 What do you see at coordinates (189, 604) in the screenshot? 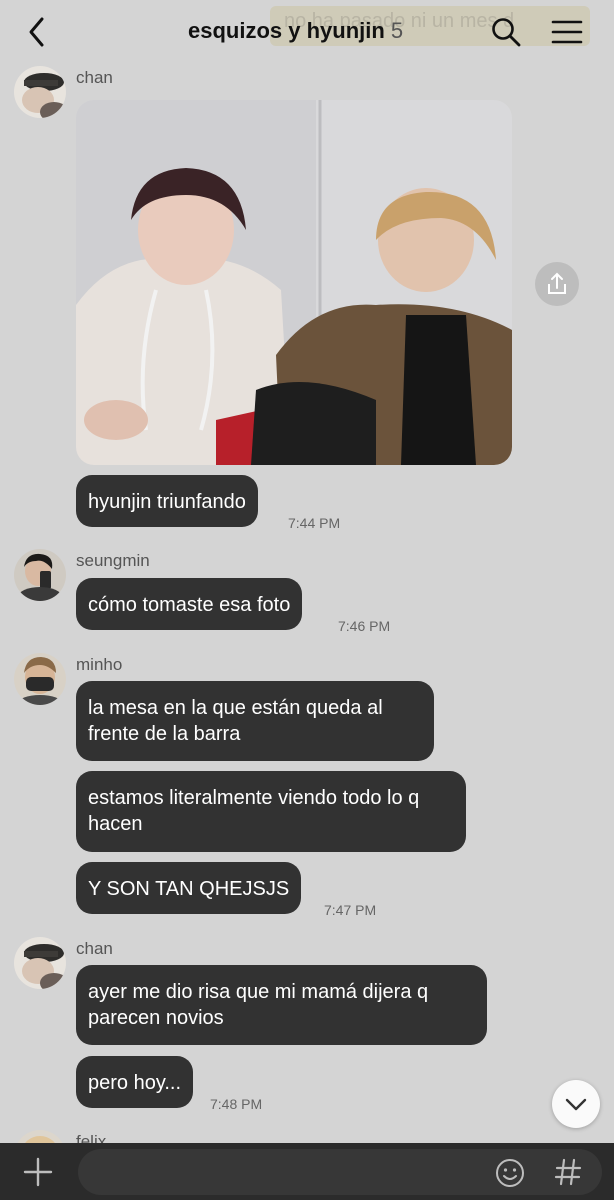
I see `message-bubble: cómo tomaste esa foto` at bounding box center [189, 604].